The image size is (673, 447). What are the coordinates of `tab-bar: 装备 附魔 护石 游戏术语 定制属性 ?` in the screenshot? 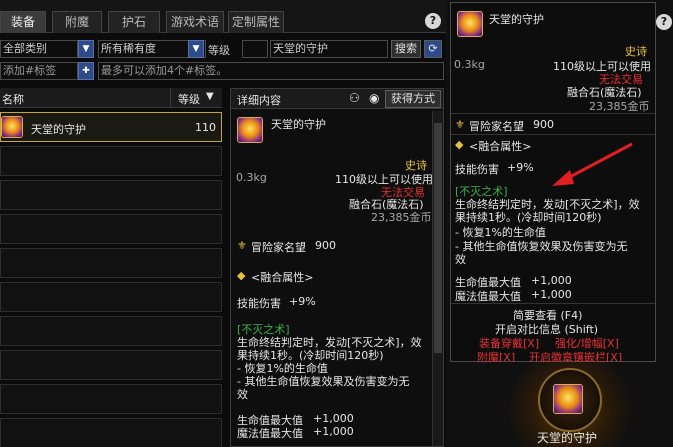 It's located at (223, 16).